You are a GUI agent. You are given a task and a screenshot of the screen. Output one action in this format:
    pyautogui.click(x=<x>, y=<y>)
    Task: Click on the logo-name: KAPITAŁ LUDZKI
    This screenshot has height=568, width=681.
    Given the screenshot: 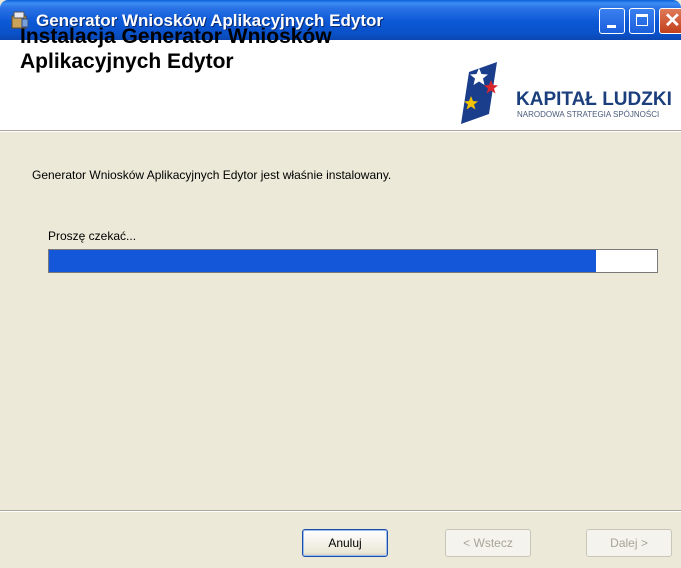 What is the action you would take?
    pyautogui.click(x=594, y=99)
    